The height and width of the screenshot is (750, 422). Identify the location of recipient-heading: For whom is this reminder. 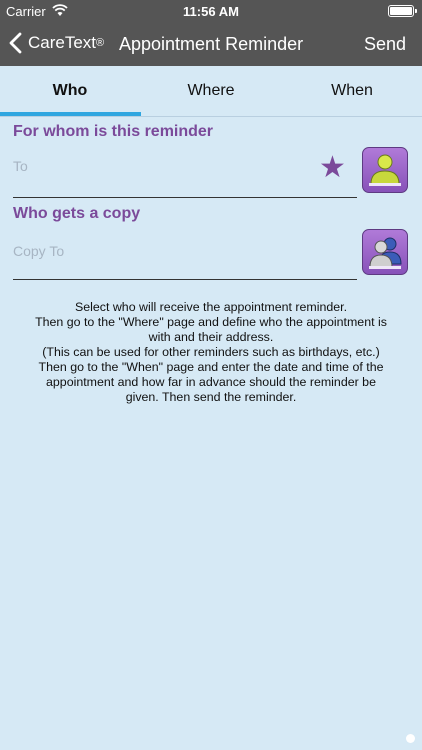
(113, 131).